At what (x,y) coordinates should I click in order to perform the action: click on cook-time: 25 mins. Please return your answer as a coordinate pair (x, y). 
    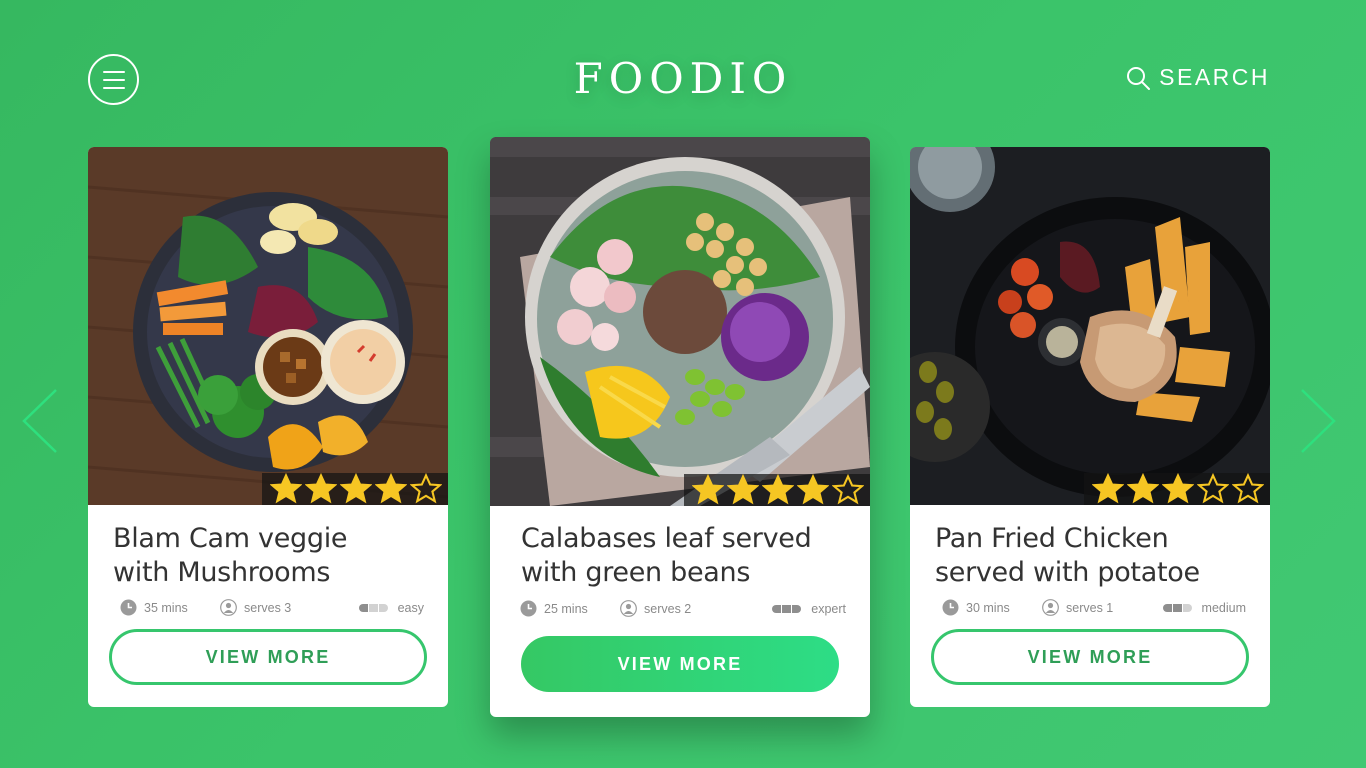
    Looking at the image, I should click on (566, 608).